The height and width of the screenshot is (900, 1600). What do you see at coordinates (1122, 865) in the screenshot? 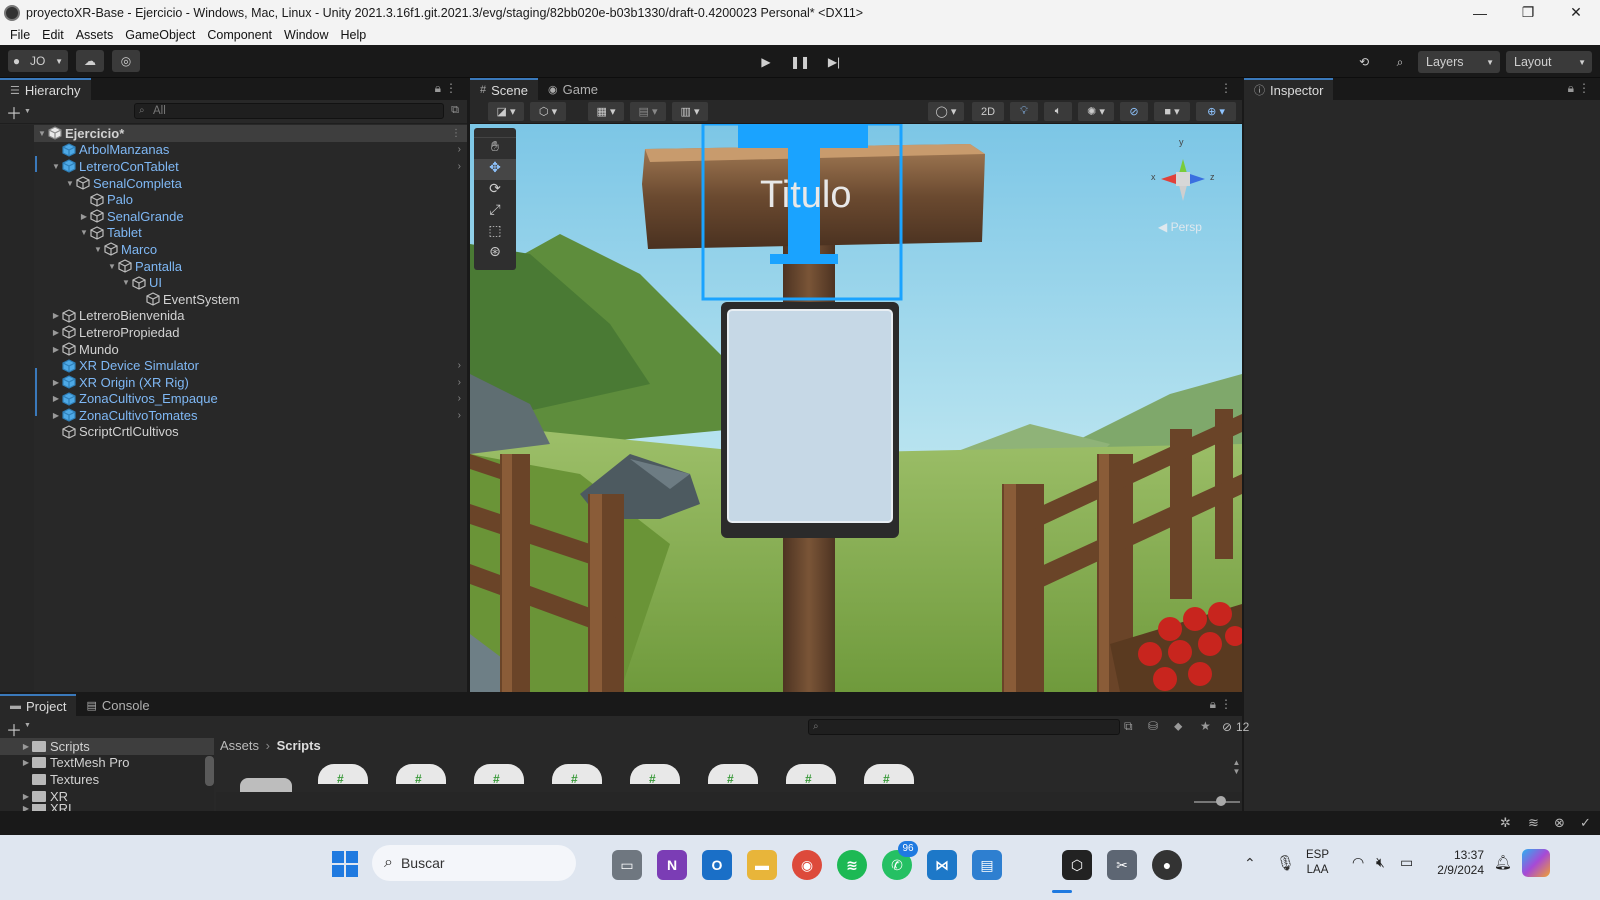
I see `snipping-tool-icon: ✂` at bounding box center [1122, 865].